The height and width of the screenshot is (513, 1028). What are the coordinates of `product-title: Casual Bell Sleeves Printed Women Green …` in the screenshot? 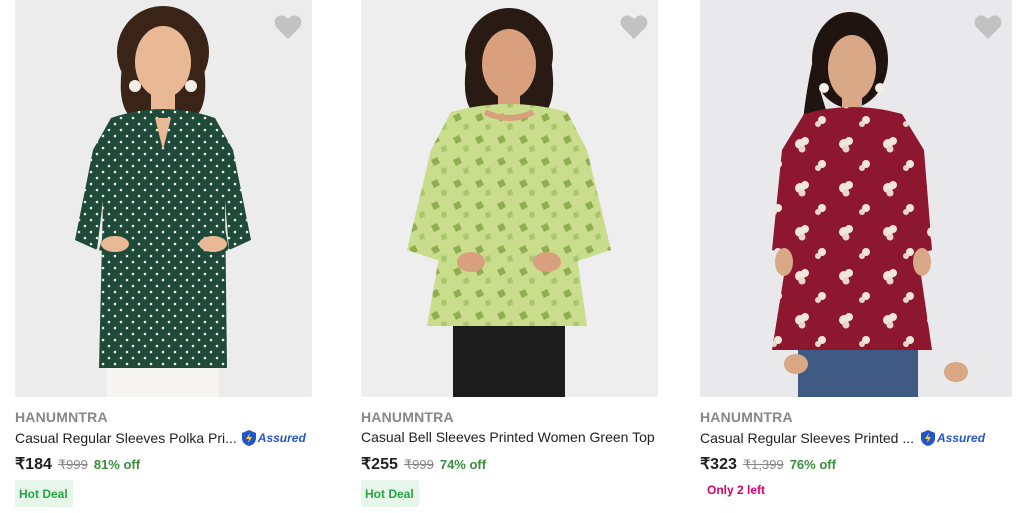 It's located at (508, 437).